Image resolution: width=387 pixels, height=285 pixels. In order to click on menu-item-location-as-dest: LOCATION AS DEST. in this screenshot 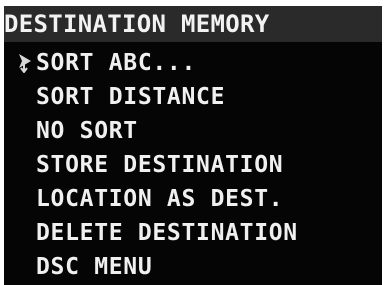, I will do `click(159, 199)`.